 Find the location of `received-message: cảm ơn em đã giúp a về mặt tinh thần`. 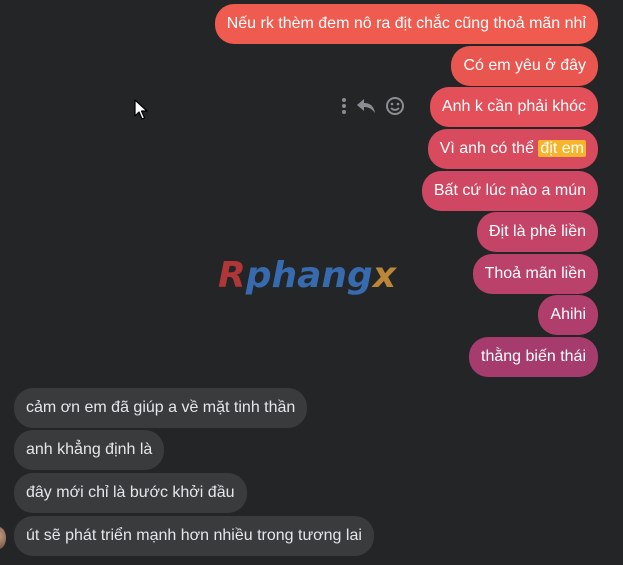

received-message: cảm ơn em đã giúp a về mặt tinh thần is located at coordinates (161, 408).